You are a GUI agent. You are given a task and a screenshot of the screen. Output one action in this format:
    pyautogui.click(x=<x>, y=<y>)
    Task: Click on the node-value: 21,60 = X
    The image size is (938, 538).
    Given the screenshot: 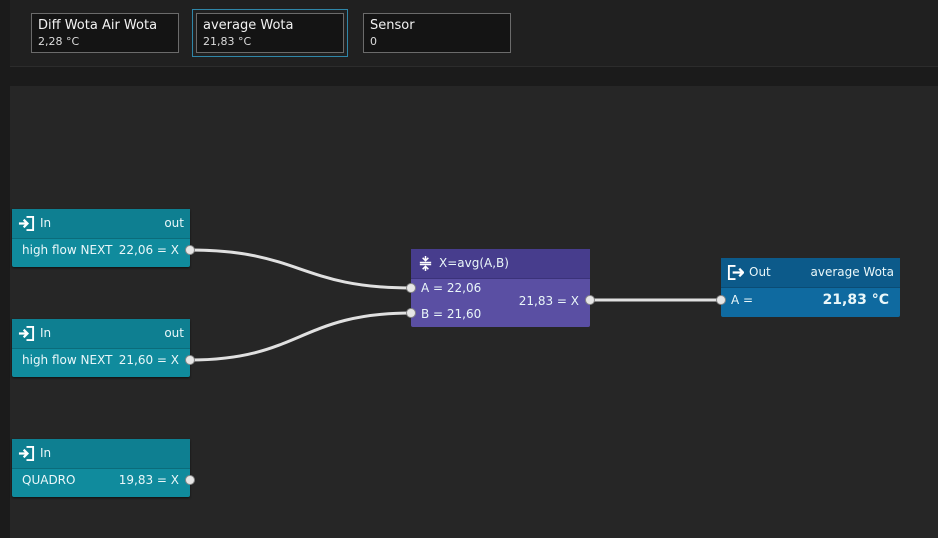 What is the action you would take?
    pyautogui.click(x=148, y=360)
    